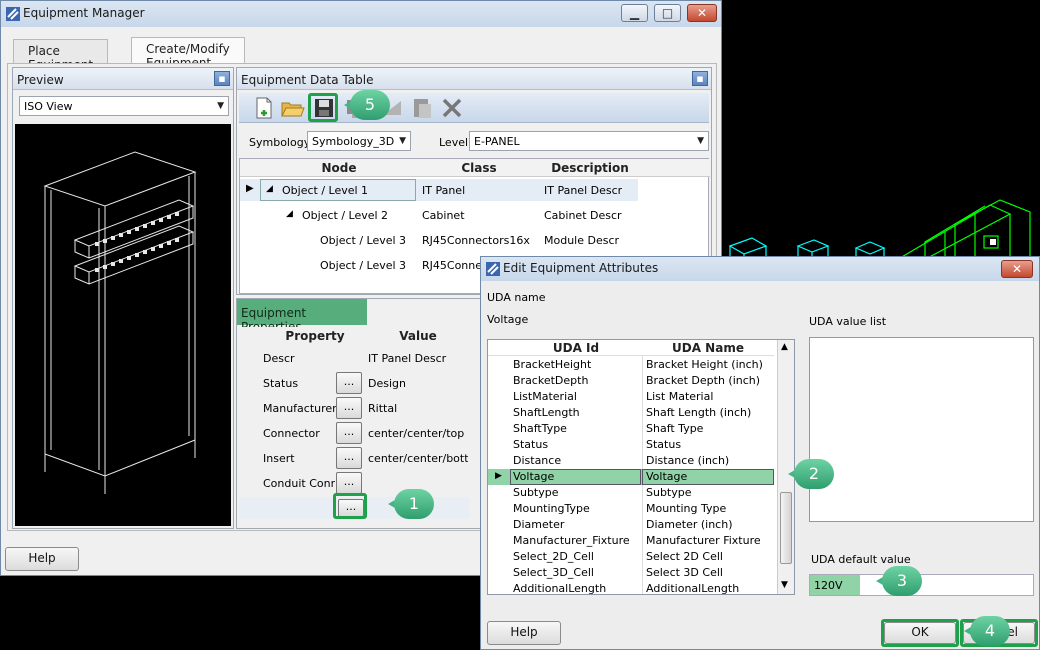 The image size is (1040, 650). What do you see at coordinates (631, 429) in the screenshot?
I see `list-item: ShaftType Shaft Type` at bounding box center [631, 429].